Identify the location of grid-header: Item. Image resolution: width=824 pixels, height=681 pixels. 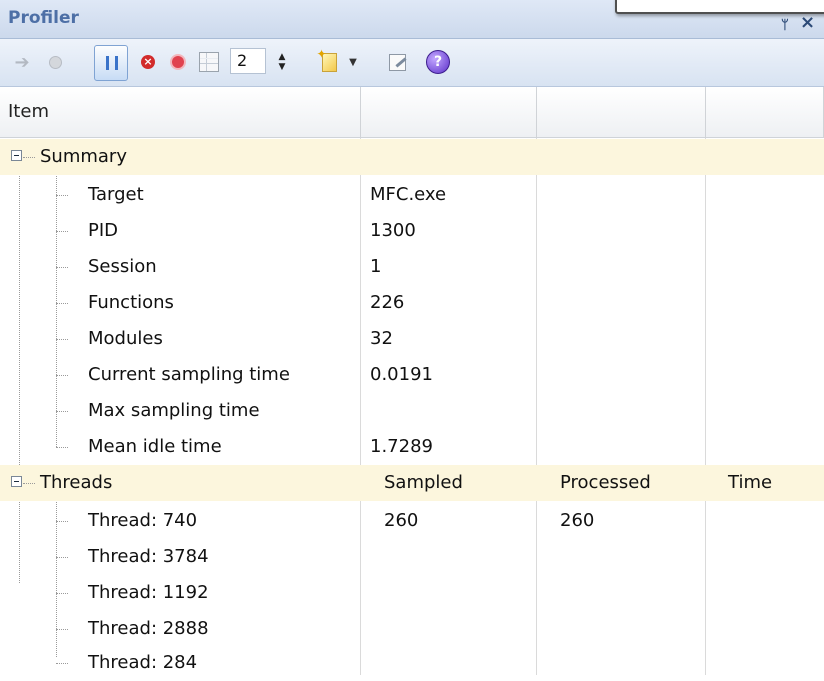
(412, 112).